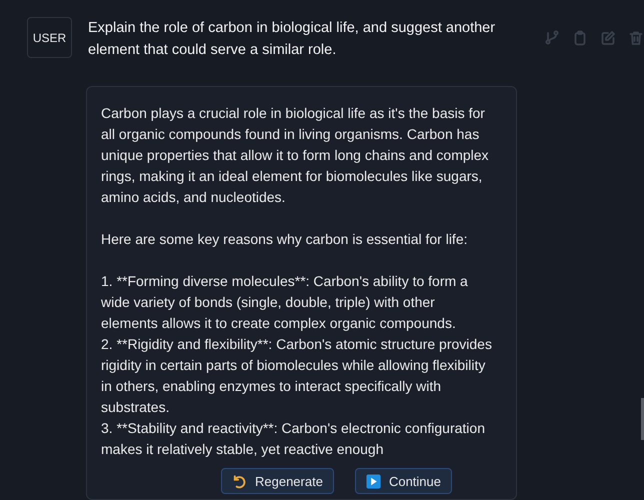 This screenshot has width=644, height=500. I want to click on play-icon, so click(373, 481).